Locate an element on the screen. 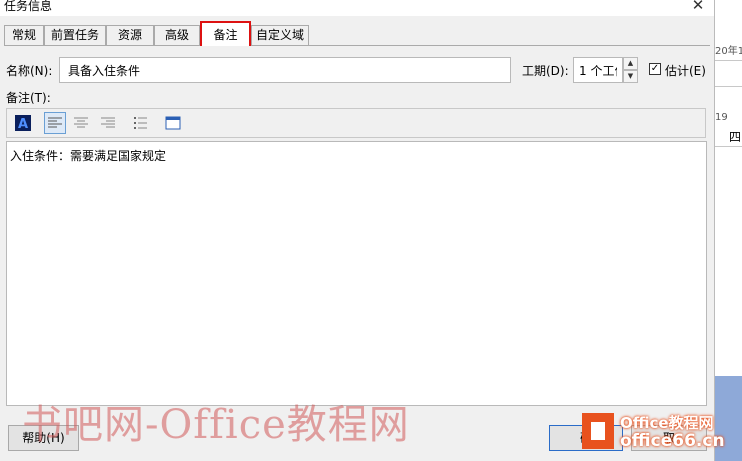  bg-weekday: 四 is located at coordinates (735, 137).